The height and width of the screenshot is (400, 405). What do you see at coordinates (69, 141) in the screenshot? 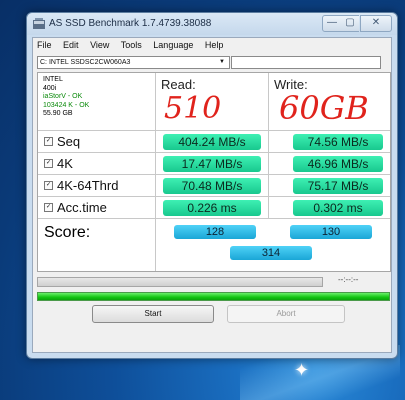
I see `row-label-text: Seq` at bounding box center [69, 141].